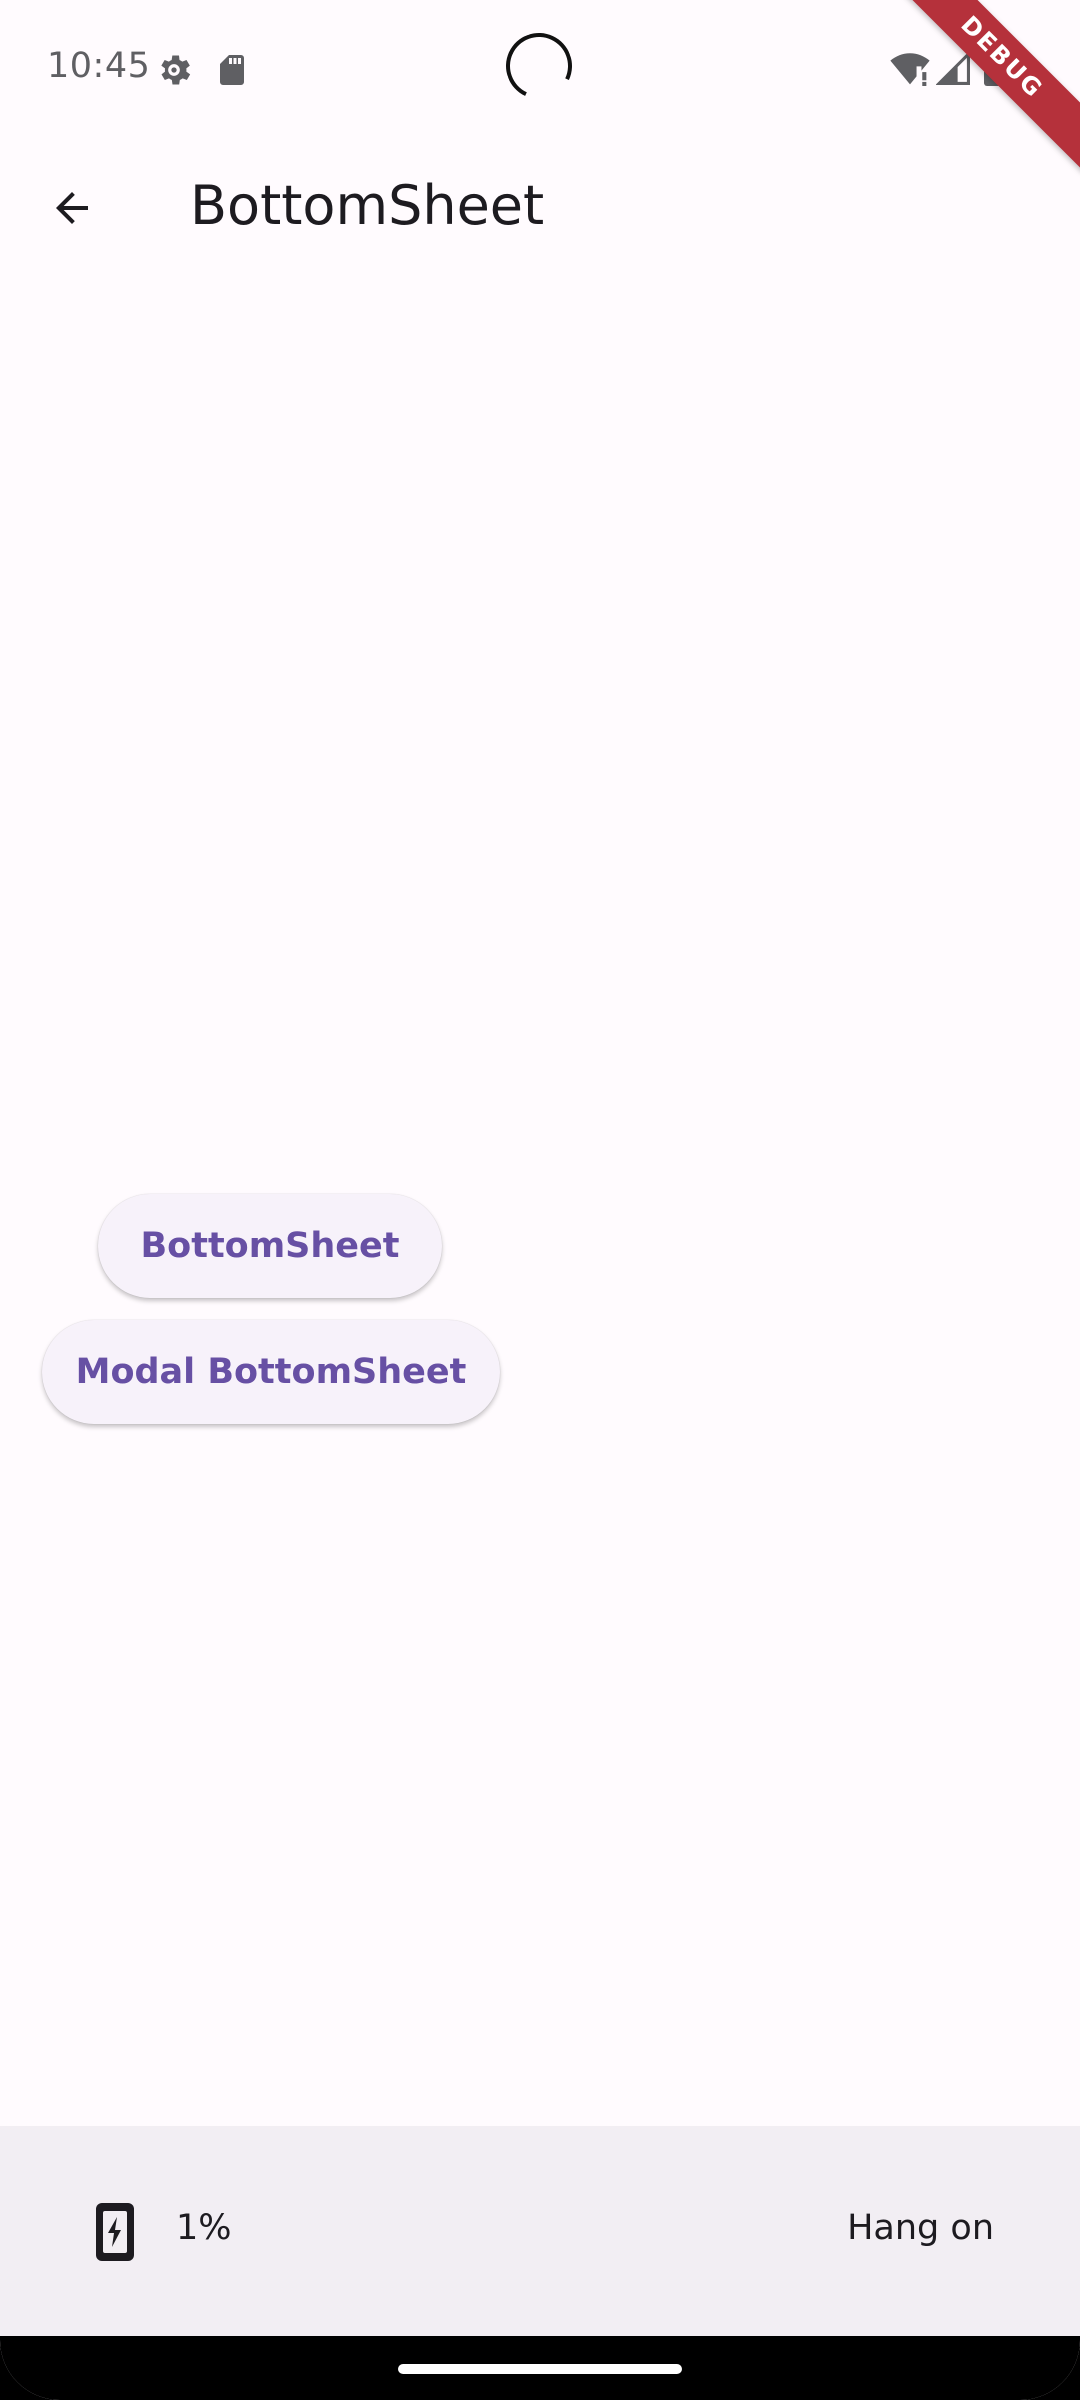 Image resolution: width=1080 pixels, height=2400 pixels. I want to click on bottomsheet-button-label: BottomSheet, so click(270, 1246).